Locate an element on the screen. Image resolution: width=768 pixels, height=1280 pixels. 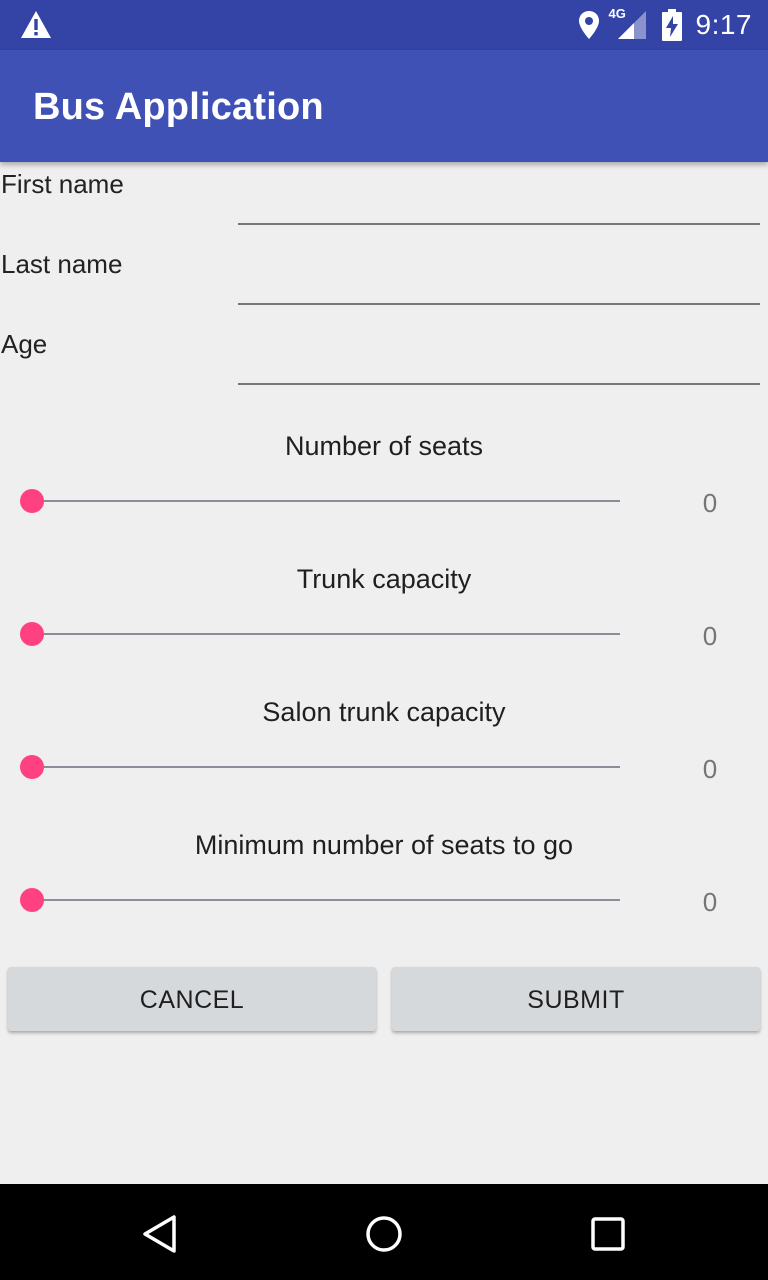
last-name-row: Last name is located at coordinates (384, 283).